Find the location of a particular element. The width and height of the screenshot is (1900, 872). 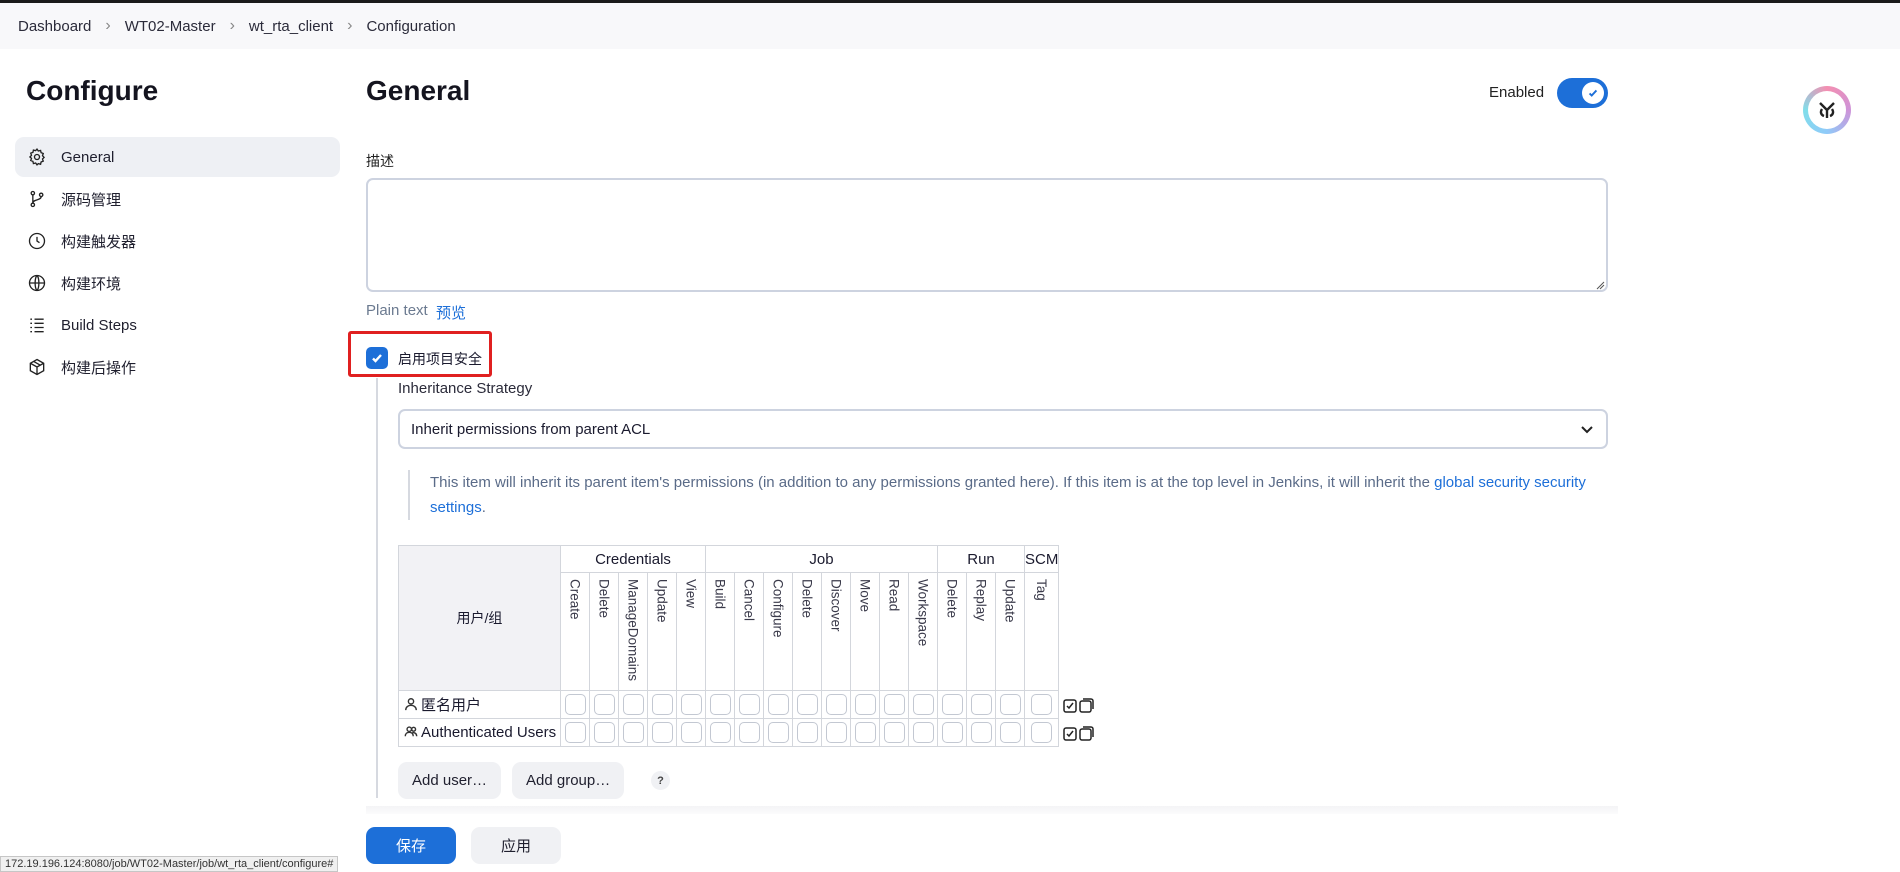

breadcrumb-wt-rta-client: wt_rta_client is located at coordinates (291, 26).